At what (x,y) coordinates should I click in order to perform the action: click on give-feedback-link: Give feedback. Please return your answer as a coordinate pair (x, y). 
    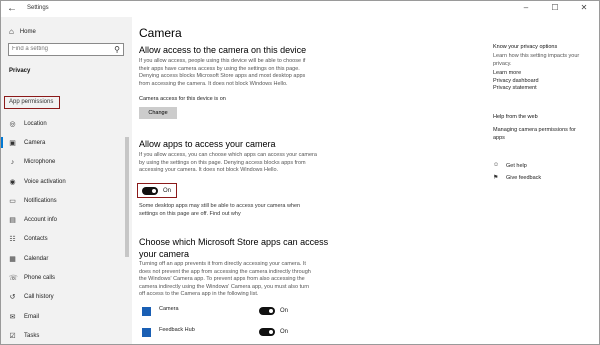
    Looking at the image, I should click on (546, 179).